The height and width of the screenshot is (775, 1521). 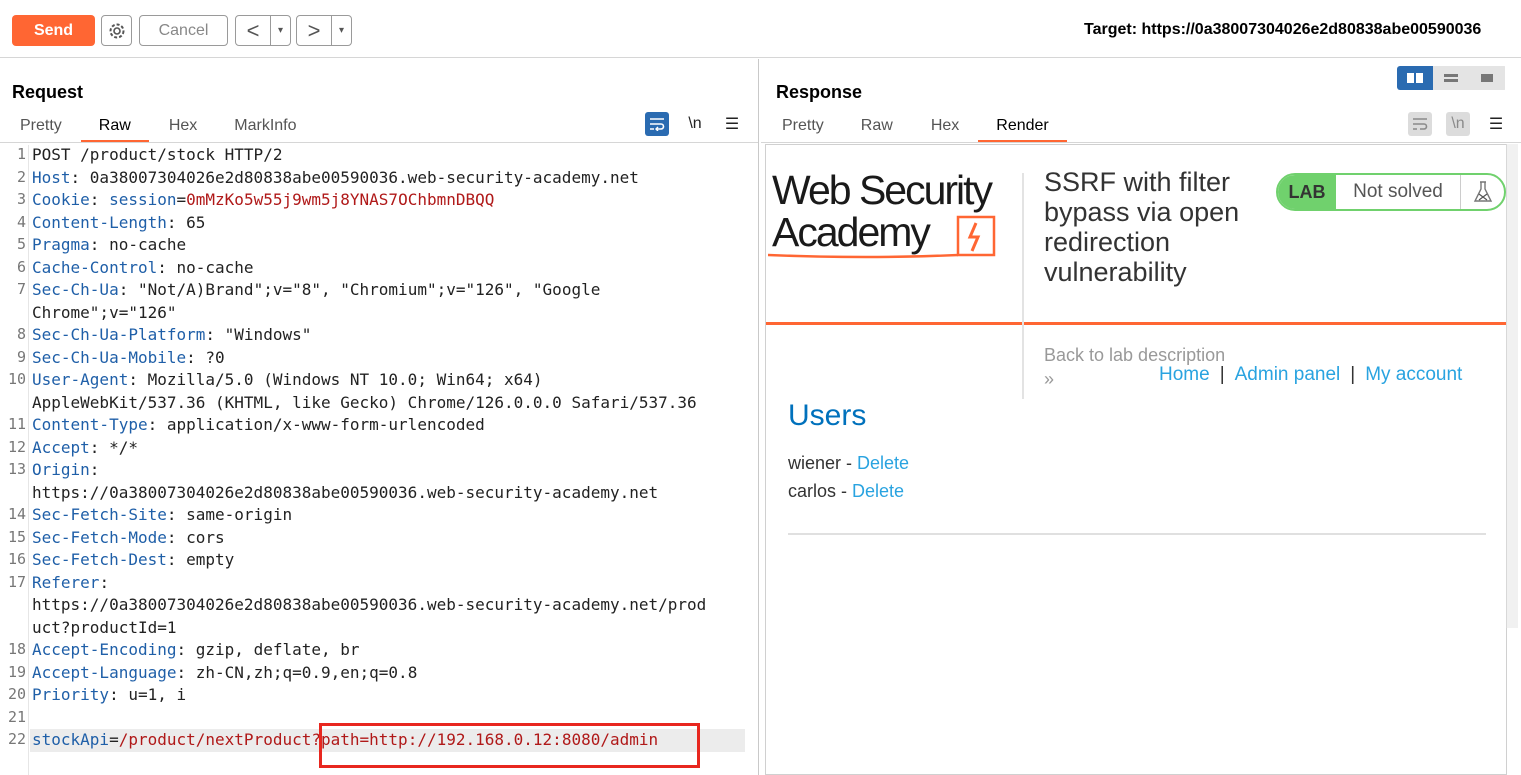 I want to click on line-number: 15, so click(x=16, y=536).